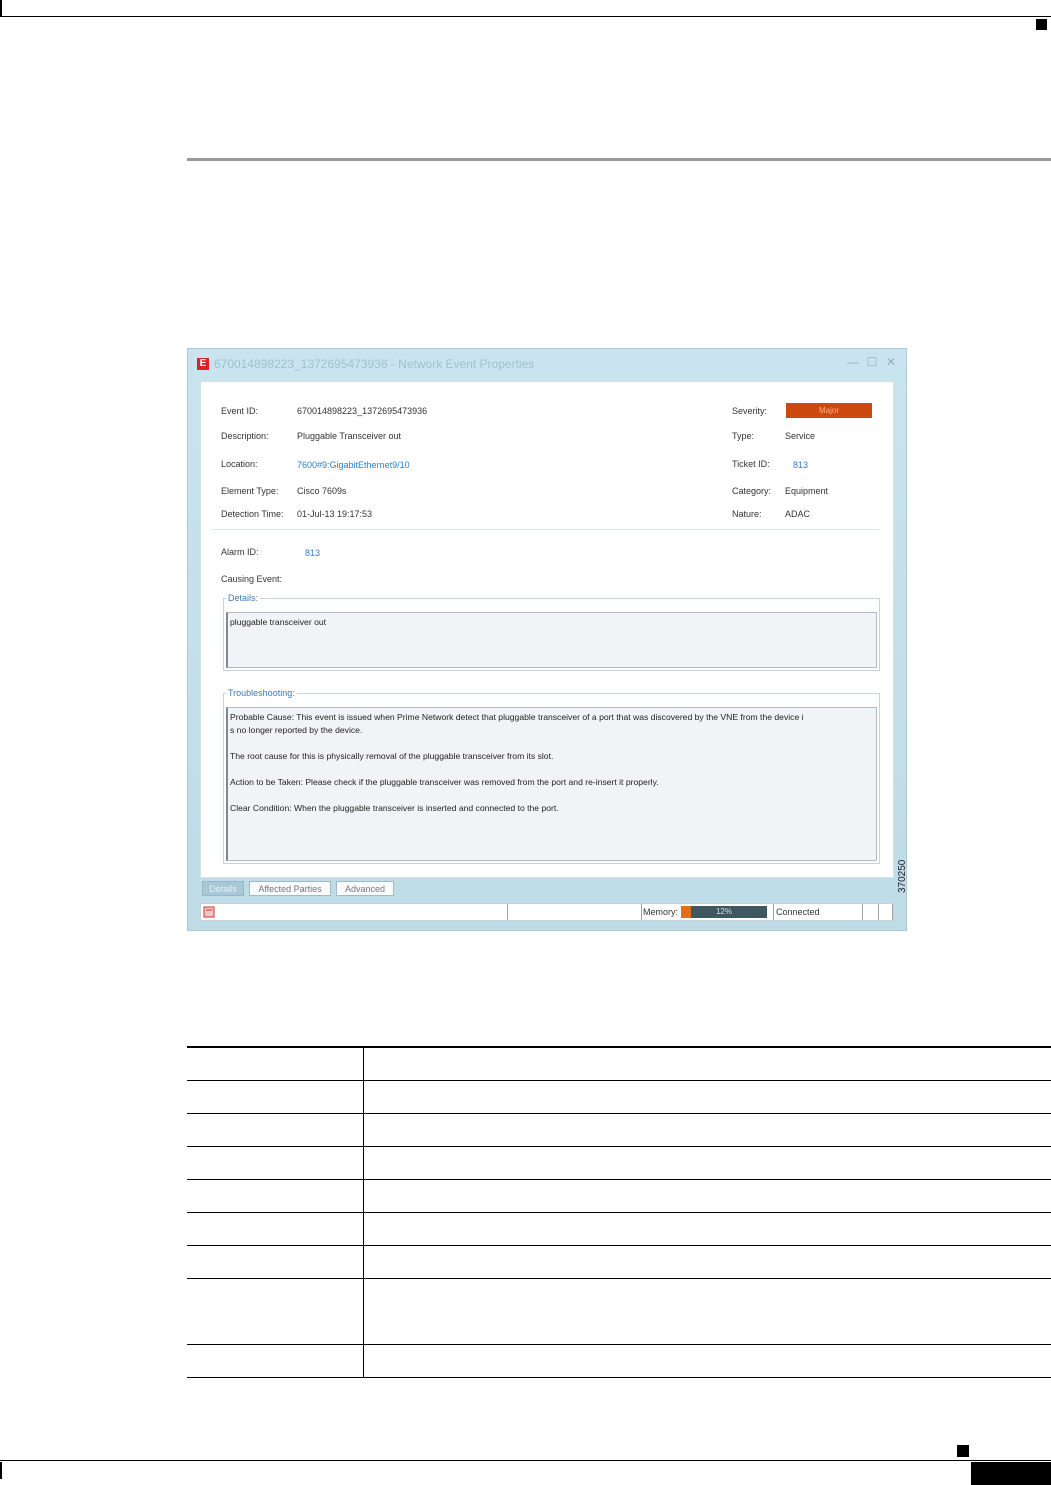  Describe the element at coordinates (853, 362) in the screenshot. I see `minimize-icon: —` at that location.